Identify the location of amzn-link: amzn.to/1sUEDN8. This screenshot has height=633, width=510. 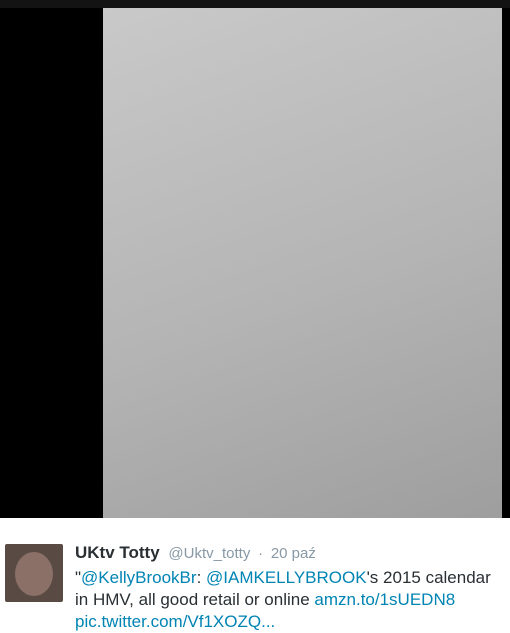
(384, 599).